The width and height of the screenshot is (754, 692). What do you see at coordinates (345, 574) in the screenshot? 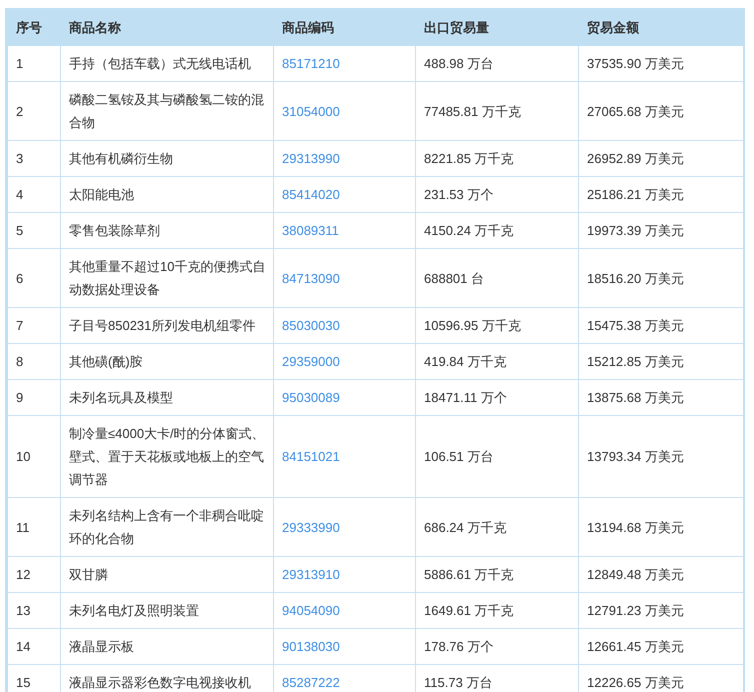
I see `product-code: 29313910` at bounding box center [345, 574].